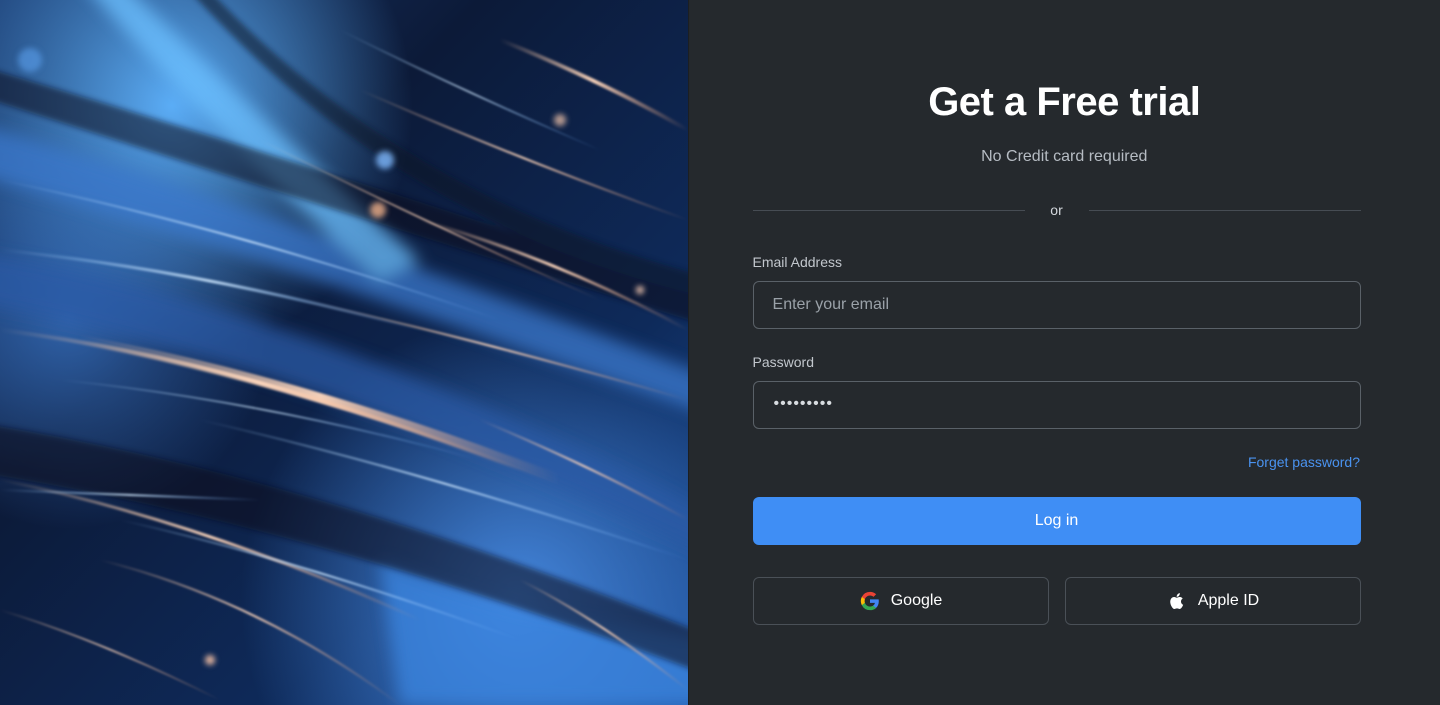  What do you see at coordinates (831, 304) in the screenshot?
I see `email-placeholder: Enter your email` at bounding box center [831, 304].